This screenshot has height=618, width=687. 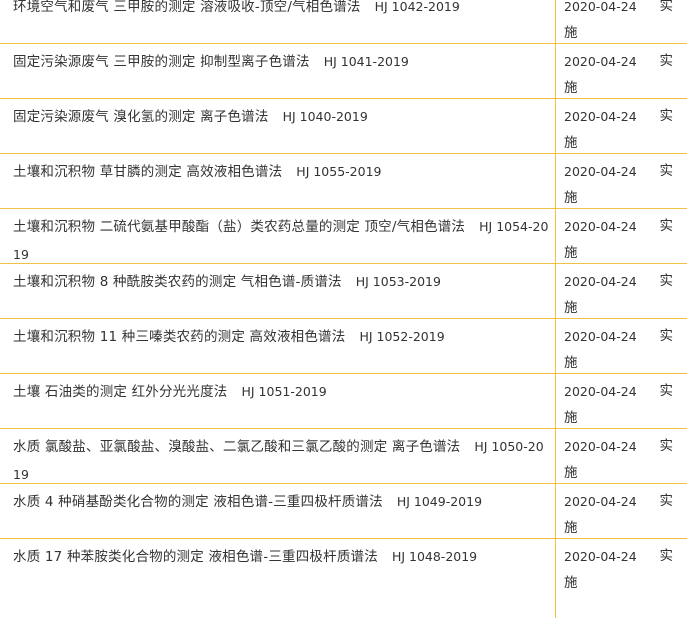 What do you see at coordinates (278, 401) in the screenshot?
I see `standard-title-cell: 土壤 石油类的测定 红外分光光度法 HJ 1051-2019` at bounding box center [278, 401].